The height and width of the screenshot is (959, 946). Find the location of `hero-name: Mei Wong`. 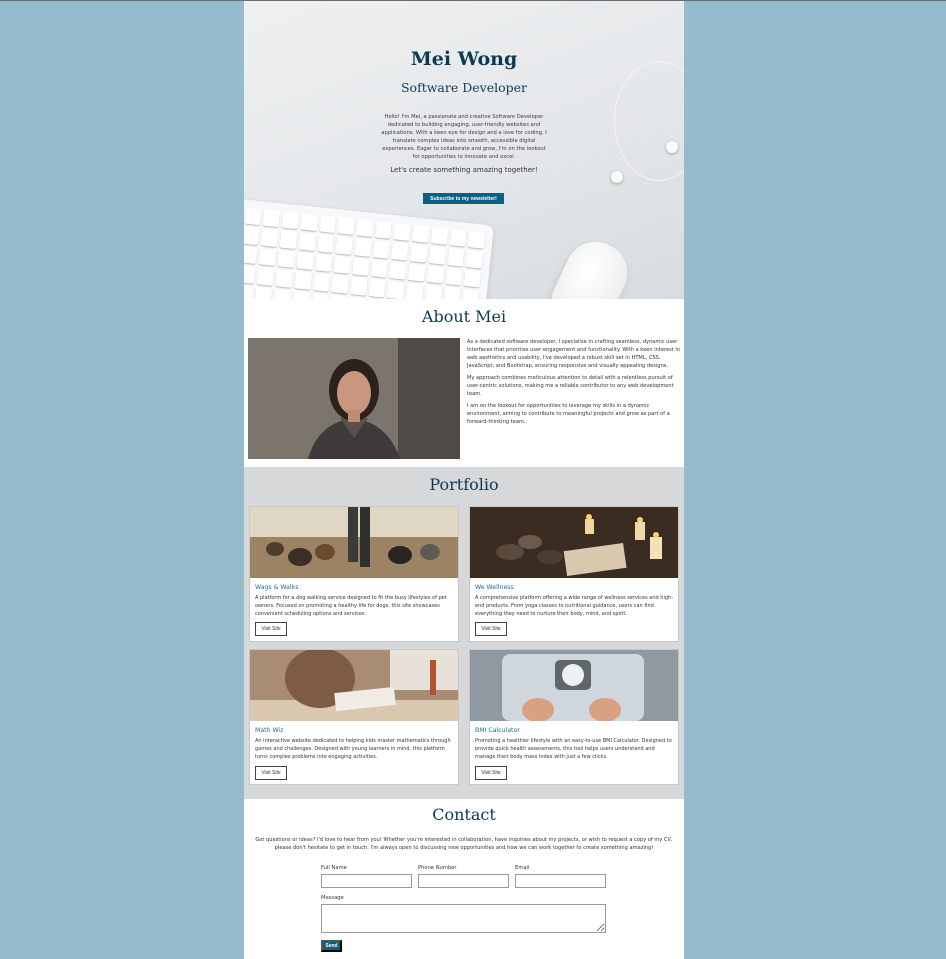

hero-name: Mei Wong is located at coordinates (464, 59).